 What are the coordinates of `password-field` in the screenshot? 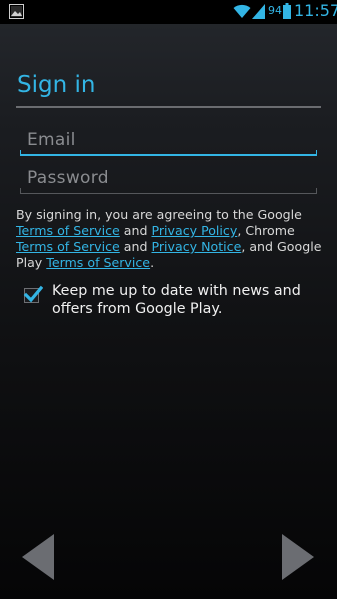 It's located at (168, 179).